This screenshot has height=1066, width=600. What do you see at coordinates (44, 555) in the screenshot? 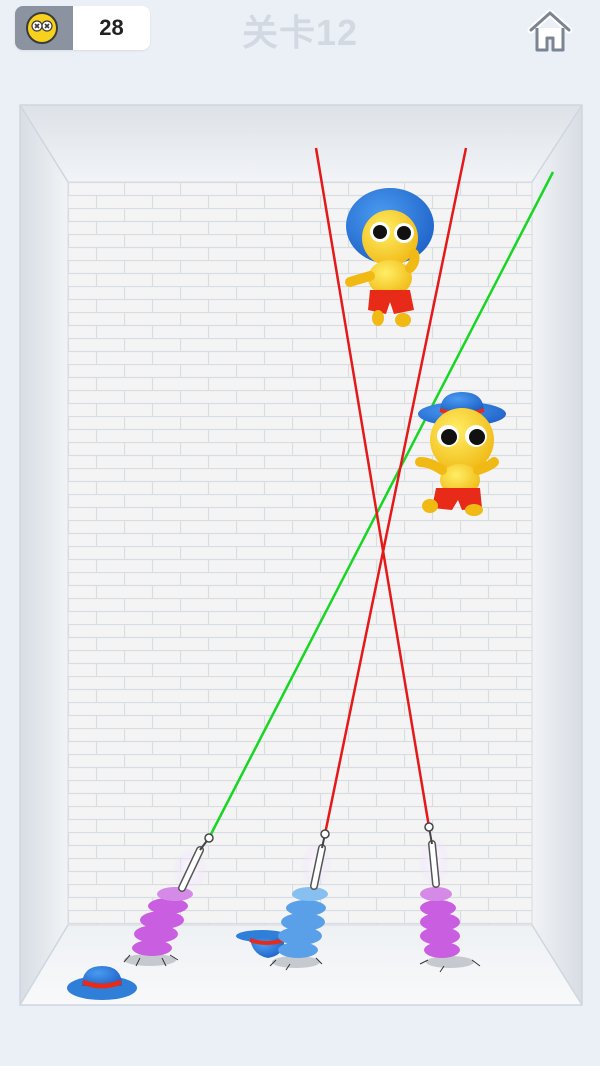
I see `left-wall` at bounding box center [44, 555].